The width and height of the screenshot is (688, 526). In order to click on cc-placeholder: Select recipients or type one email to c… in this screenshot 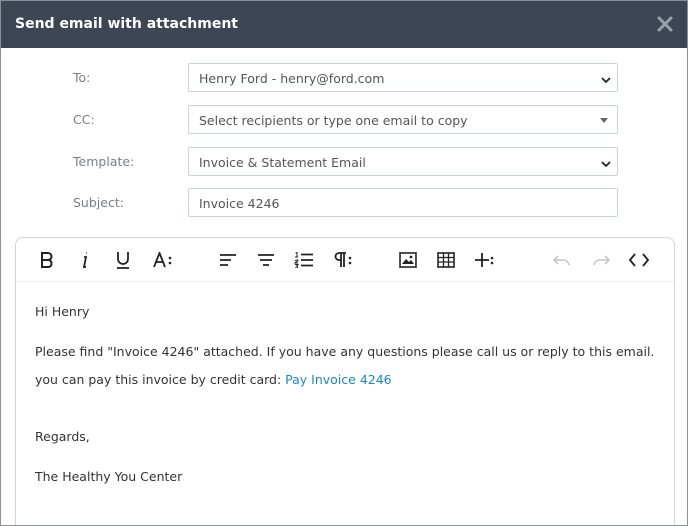, I will do `click(333, 120)`.